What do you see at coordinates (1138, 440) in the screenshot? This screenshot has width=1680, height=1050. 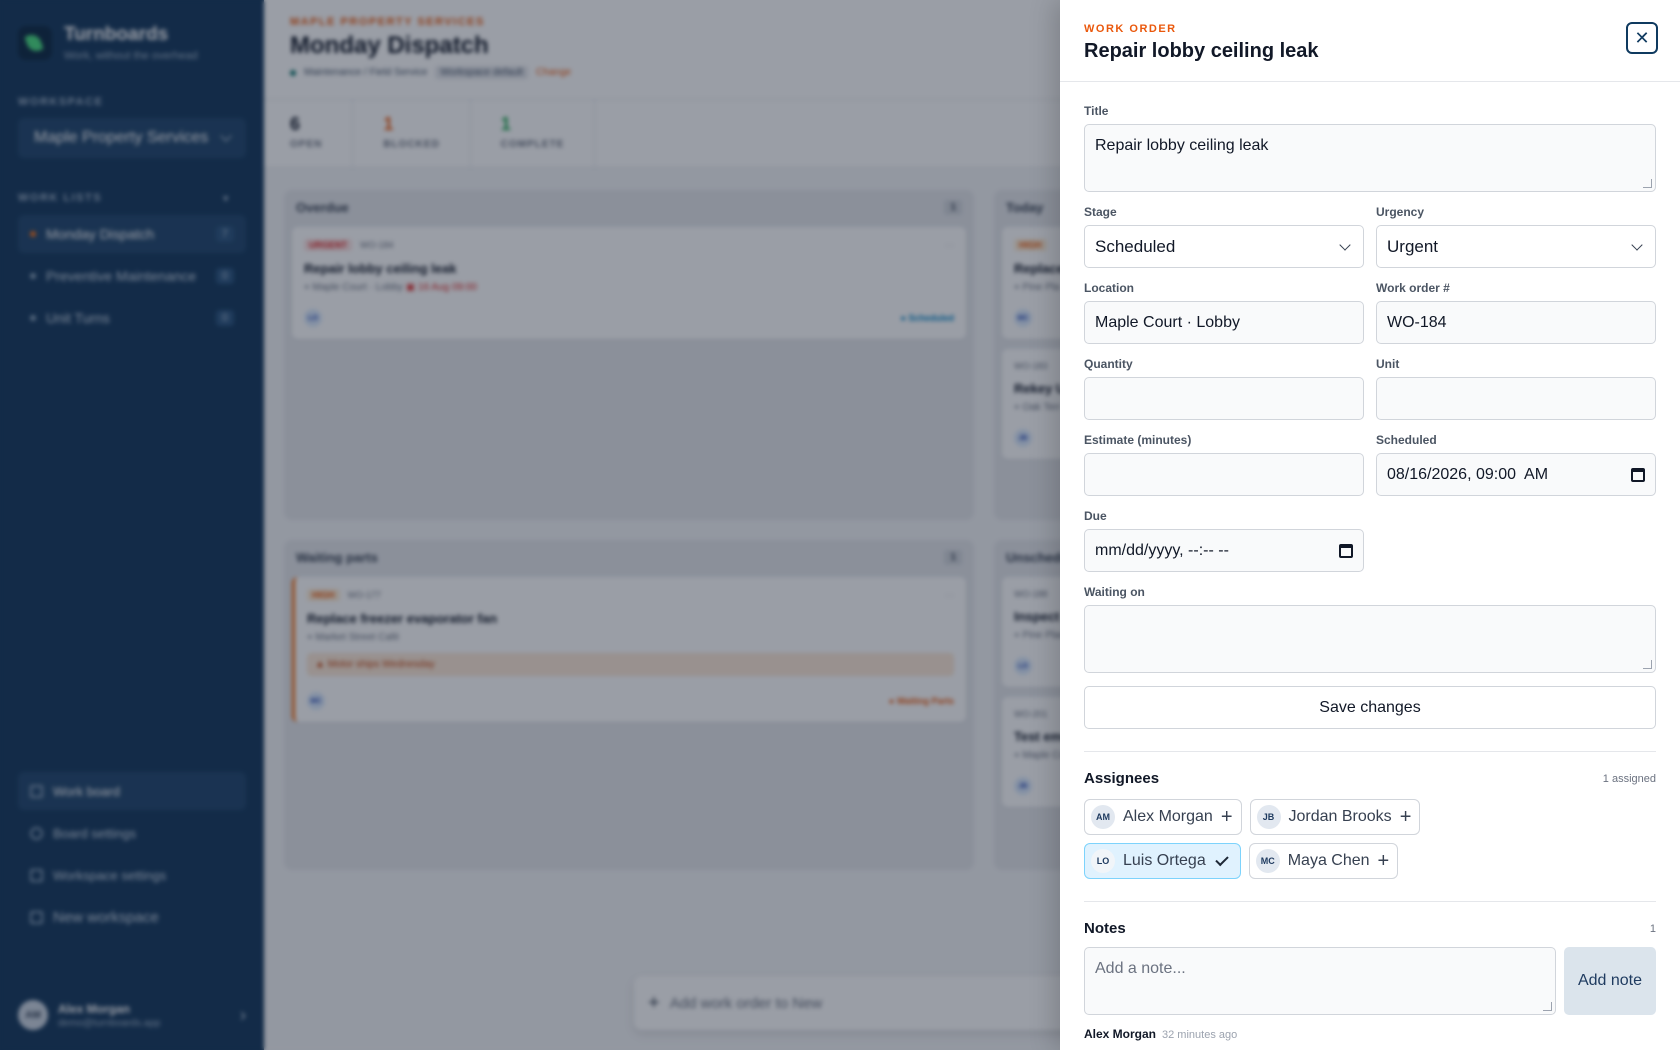 I see `estimate-label: Estimate (minutes)` at bounding box center [1138, 440].